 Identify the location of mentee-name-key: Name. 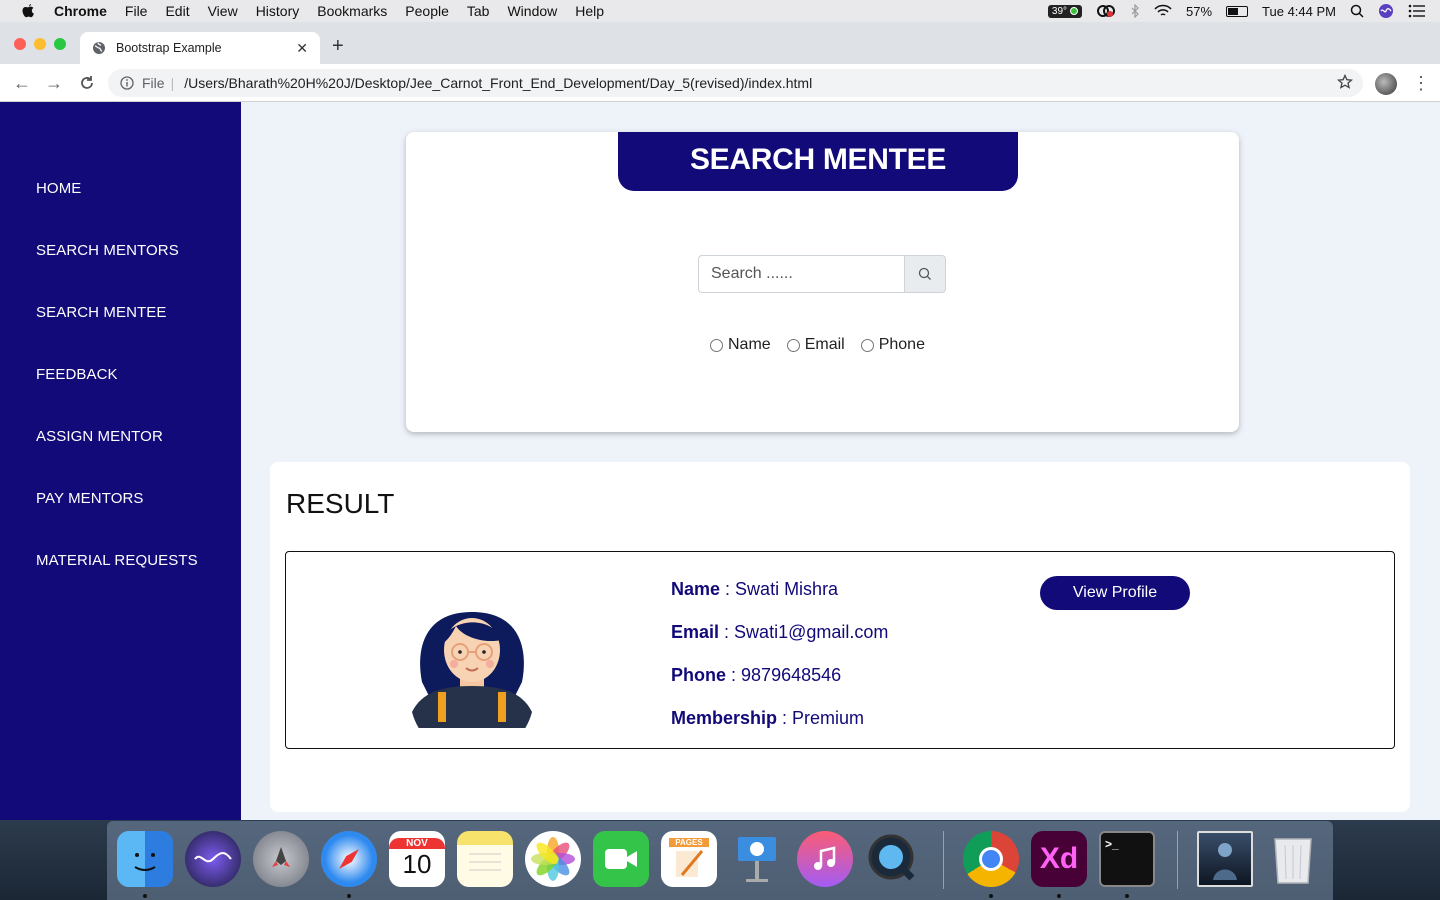
(696, 589).